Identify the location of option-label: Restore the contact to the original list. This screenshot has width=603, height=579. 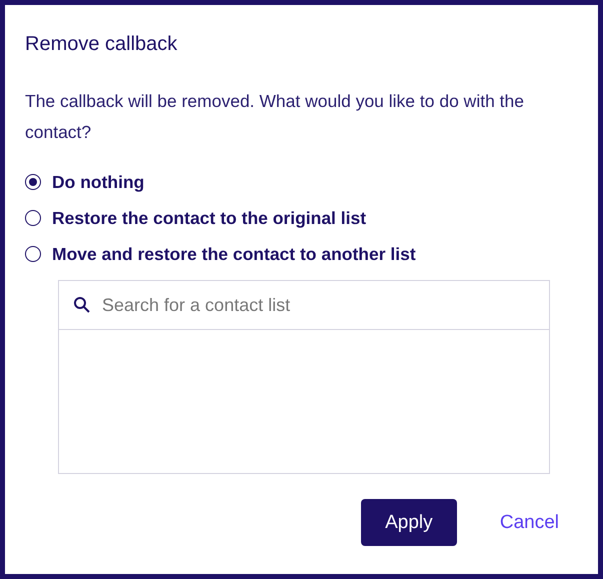
(209, 218).